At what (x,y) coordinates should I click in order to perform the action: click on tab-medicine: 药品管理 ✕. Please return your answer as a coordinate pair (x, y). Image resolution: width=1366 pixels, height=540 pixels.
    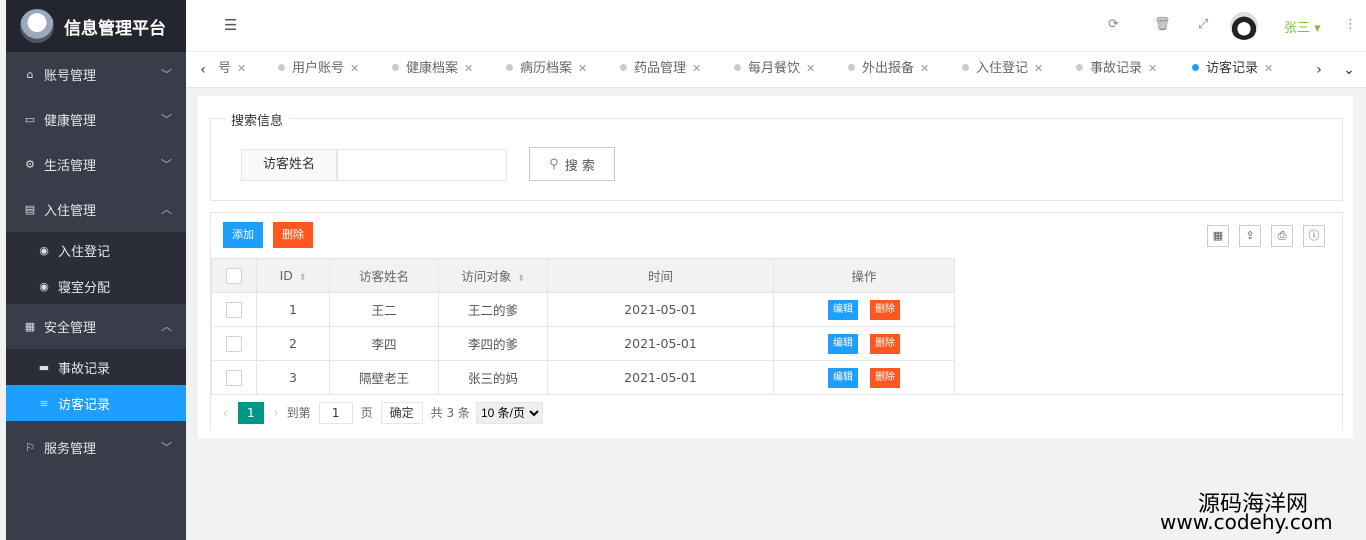
    Looking at the image, I should click on (660, 69).